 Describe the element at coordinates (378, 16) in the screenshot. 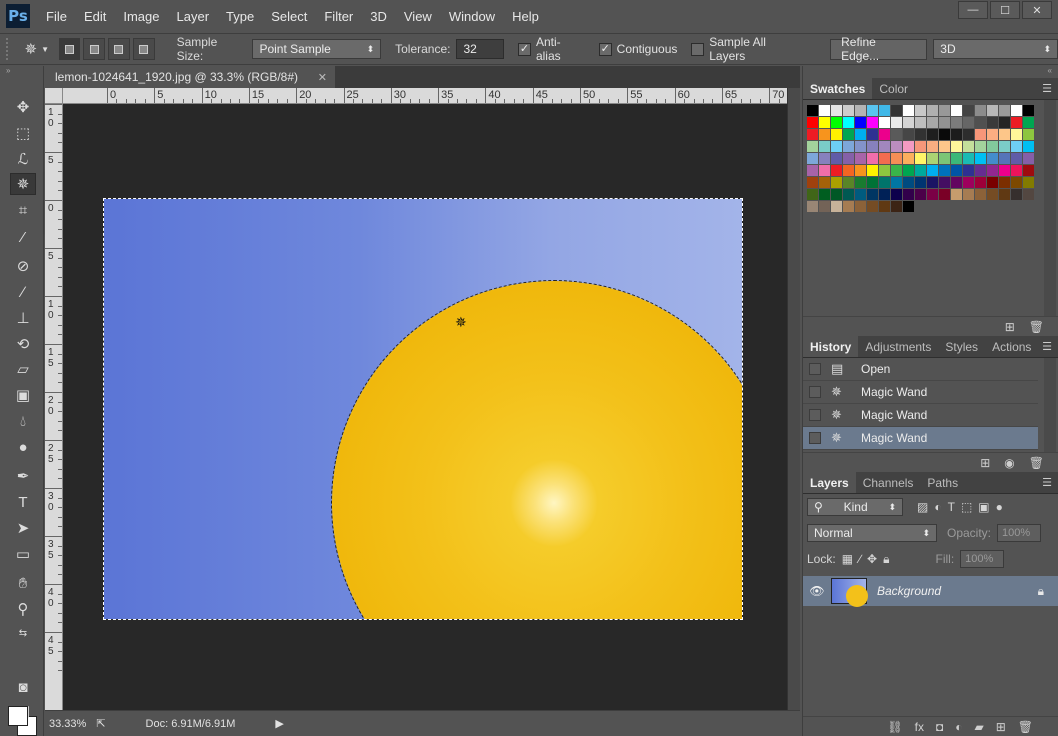

I see `menu-3d: 3D` at that location.